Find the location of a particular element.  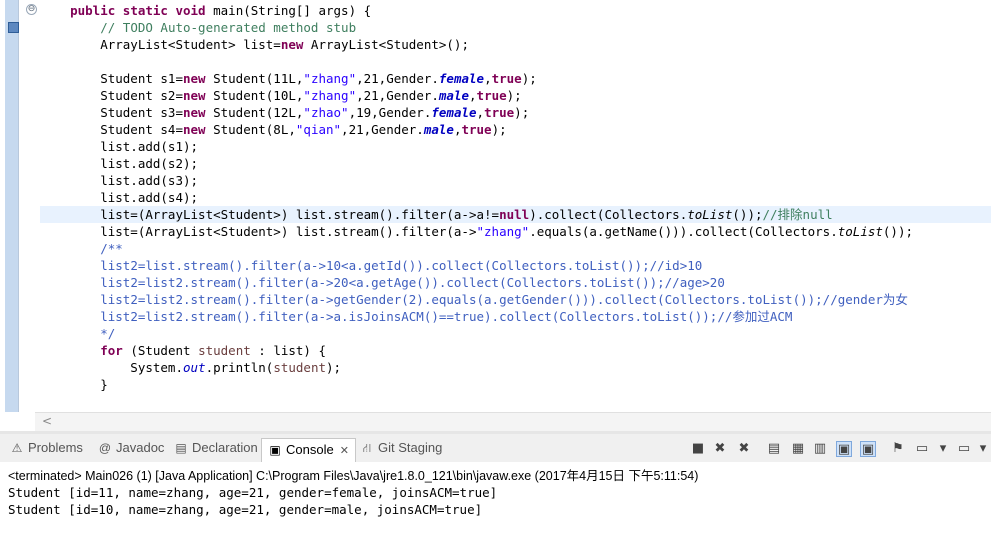

code-token: out is located at coordinates (194, 367).